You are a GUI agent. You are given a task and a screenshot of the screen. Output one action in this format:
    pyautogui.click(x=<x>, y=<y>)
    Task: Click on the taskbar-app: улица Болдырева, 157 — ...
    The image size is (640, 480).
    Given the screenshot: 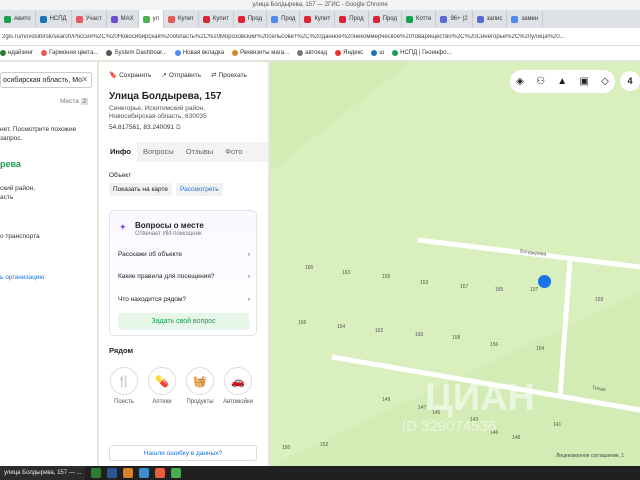 What is the action you would take?
    pyautogui.click(x=43, y=473)
    